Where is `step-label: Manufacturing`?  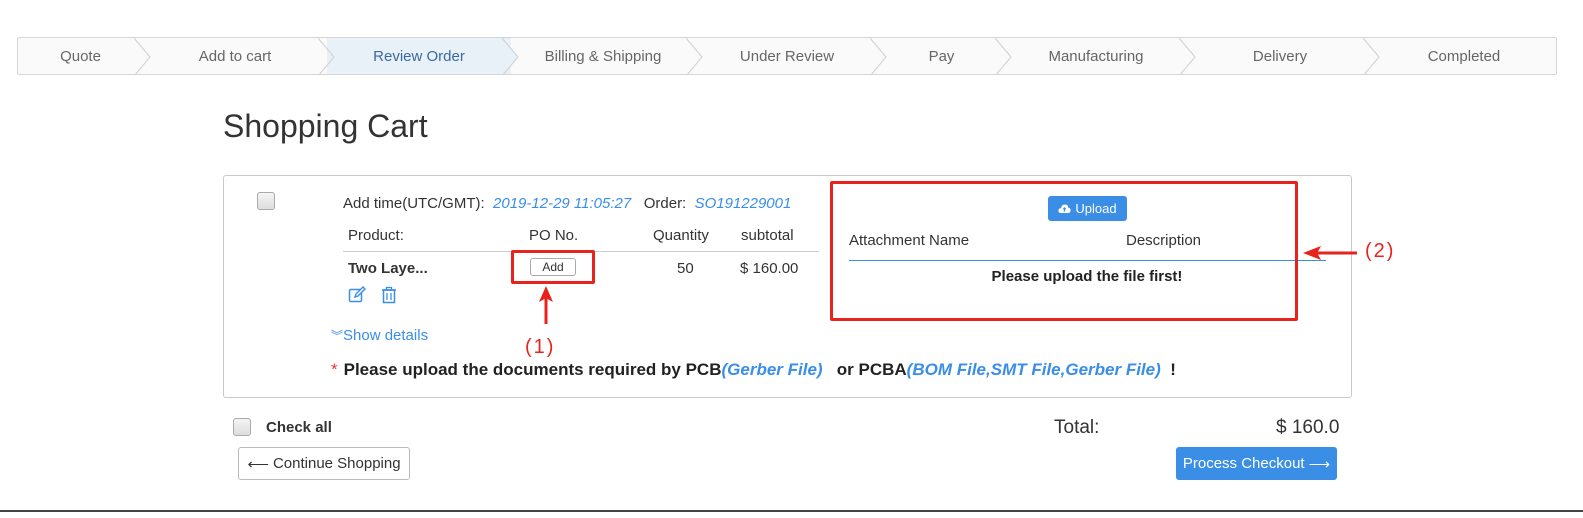
step-label: Manufacturing is located at coordinates (1096, 56).